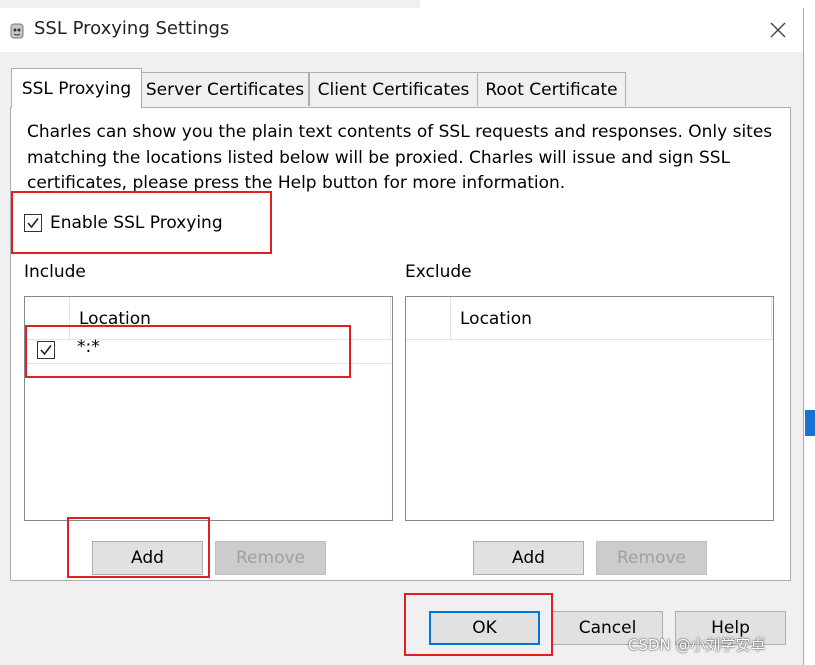 The width and height of the screenshot is (815, 665). Describe the element at coordinates (528, 558) in the screenshot. I see `exclude-add-button: Add` at that location.